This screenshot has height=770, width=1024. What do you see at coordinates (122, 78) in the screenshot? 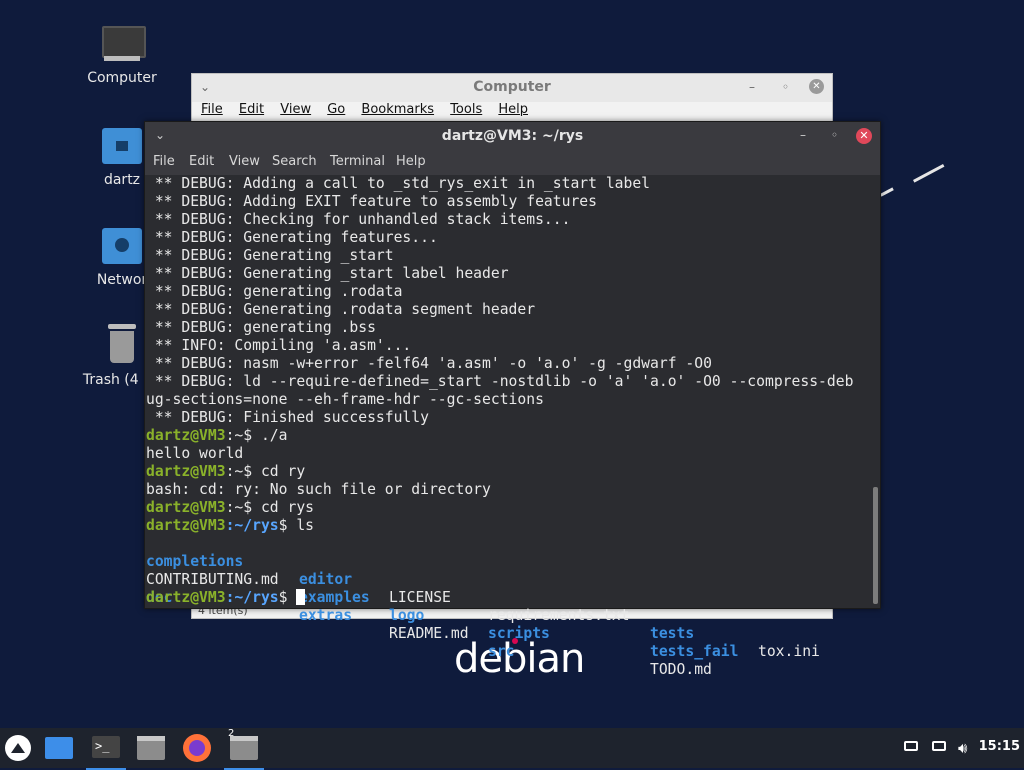
I see `desktop-icon-label: Computer` at bounding box center [122, 78].